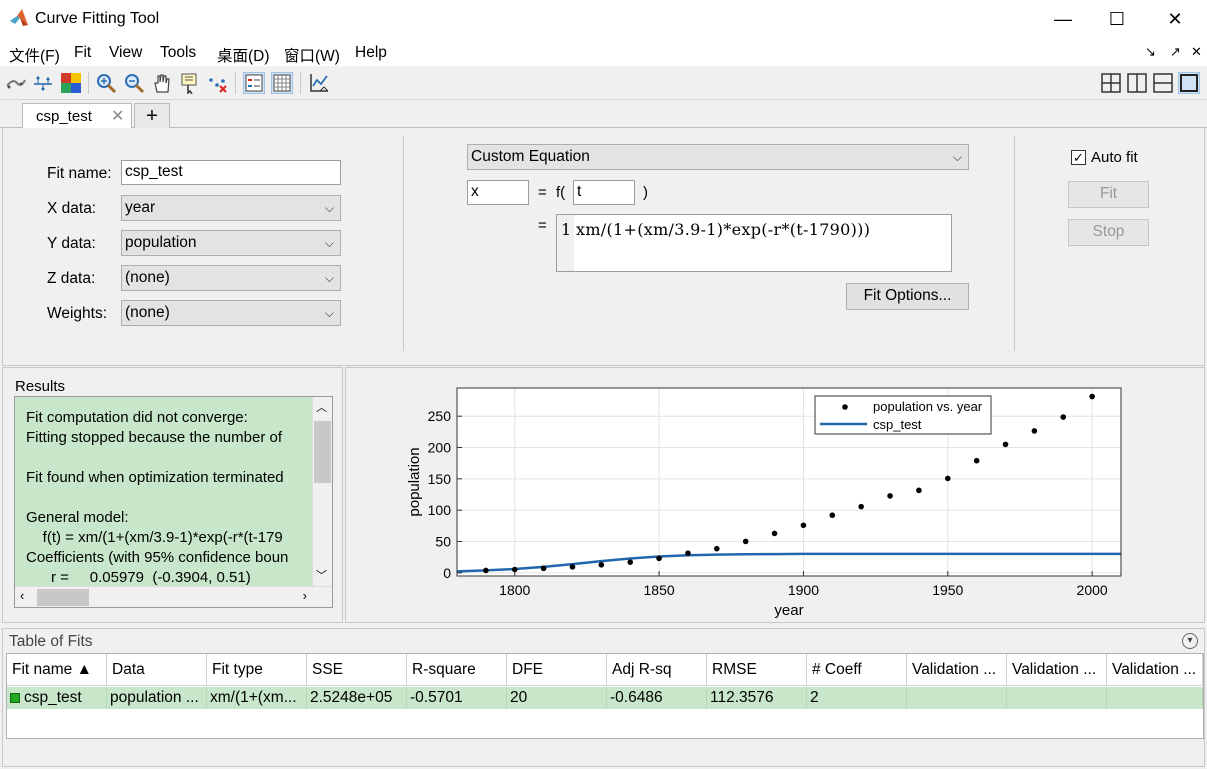  Describe the element at coordinates (723, 229) in the screenshot. I see `equation-text: xm/(1+(xm/3.9-1)*exp(-r*(t-1790)))` at that location.